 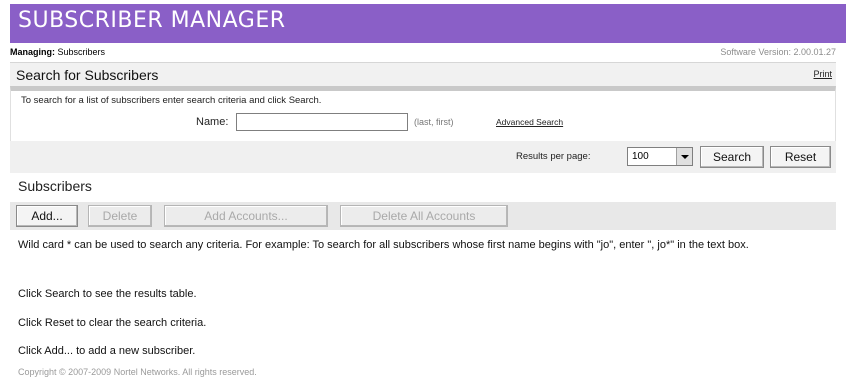 I want to click on app-title: SUBSCRIBER MANAGER, so click(x=152, y=20).